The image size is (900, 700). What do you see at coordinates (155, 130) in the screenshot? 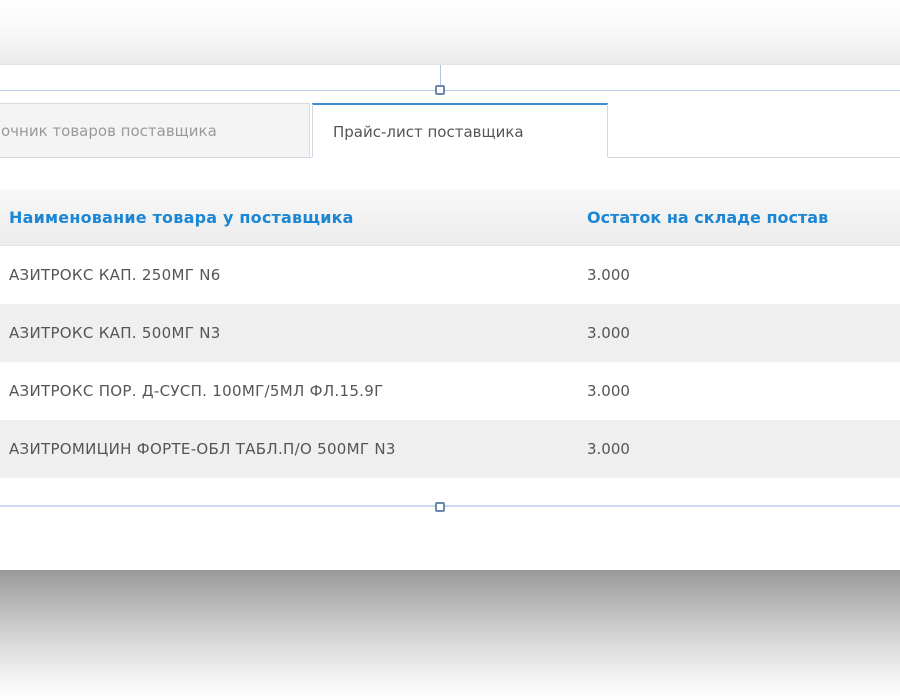
I see `tab-supplier-goods-directory: очник товаров поставщика` at bounding box center [155, 130].